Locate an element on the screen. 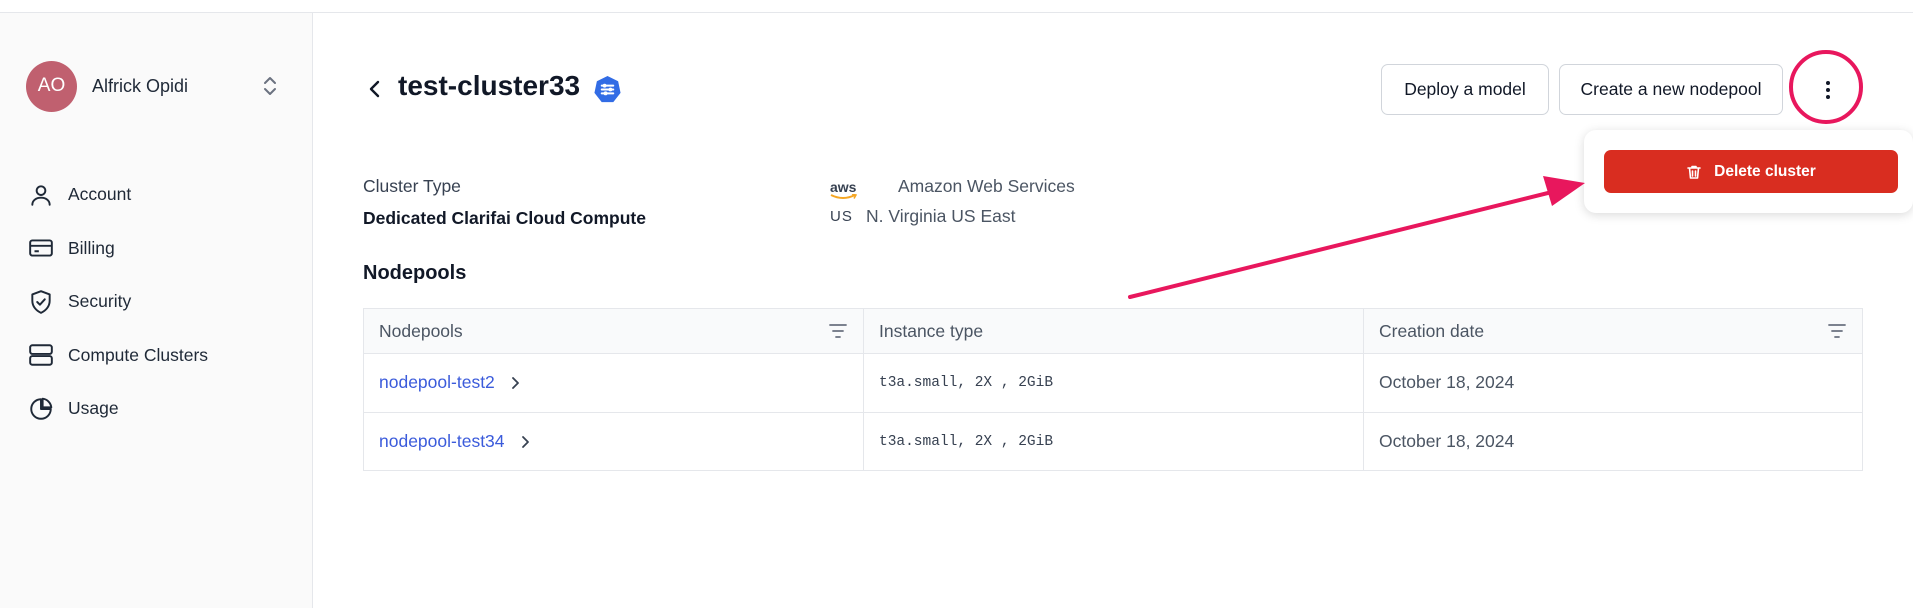 The height and width of the screenshot is (608, 1913). page-title: test-cluster33 is located at coordinates (489, 85).